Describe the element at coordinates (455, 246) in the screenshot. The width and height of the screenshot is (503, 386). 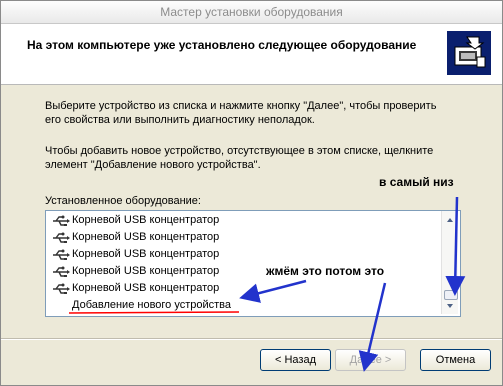
I see `scroll-arrow` at that location.